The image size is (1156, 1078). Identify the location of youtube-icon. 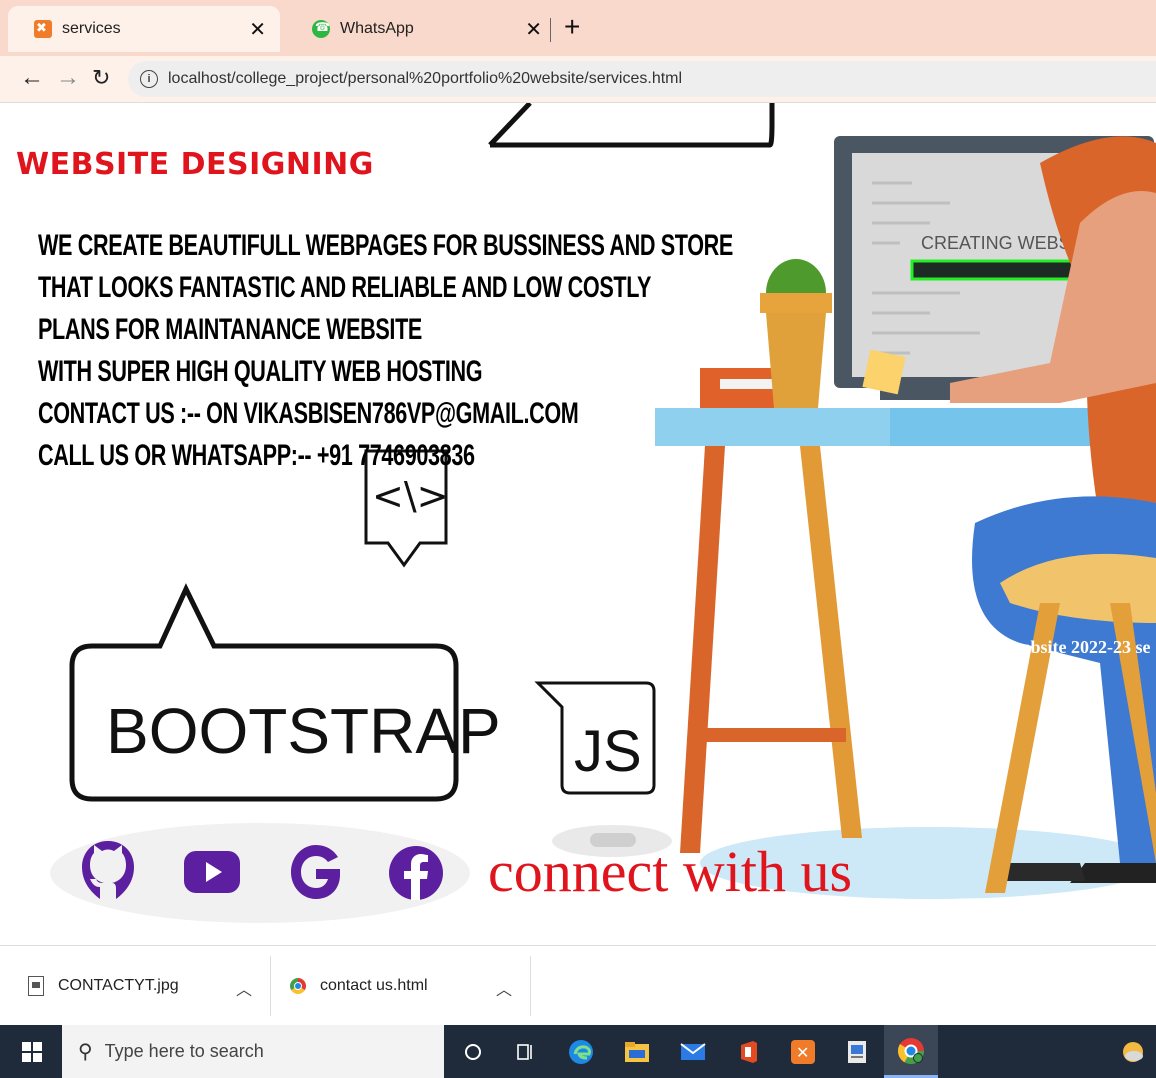
(212, 872).